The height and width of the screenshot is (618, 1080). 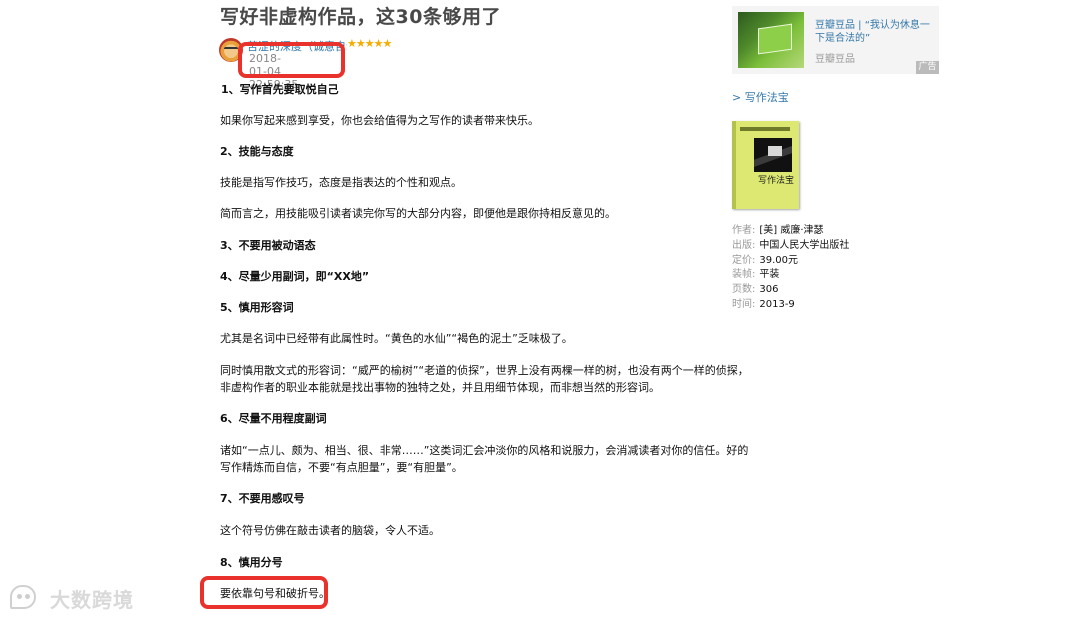 I want to click on cover-band, so click(x=765, y=129).